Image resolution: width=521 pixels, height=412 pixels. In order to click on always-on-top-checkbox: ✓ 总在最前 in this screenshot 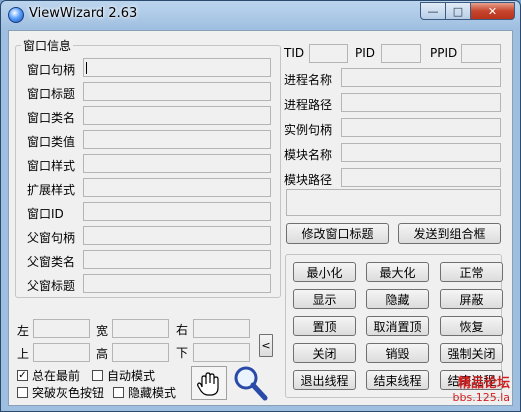, I will do `click(48, 375)`.